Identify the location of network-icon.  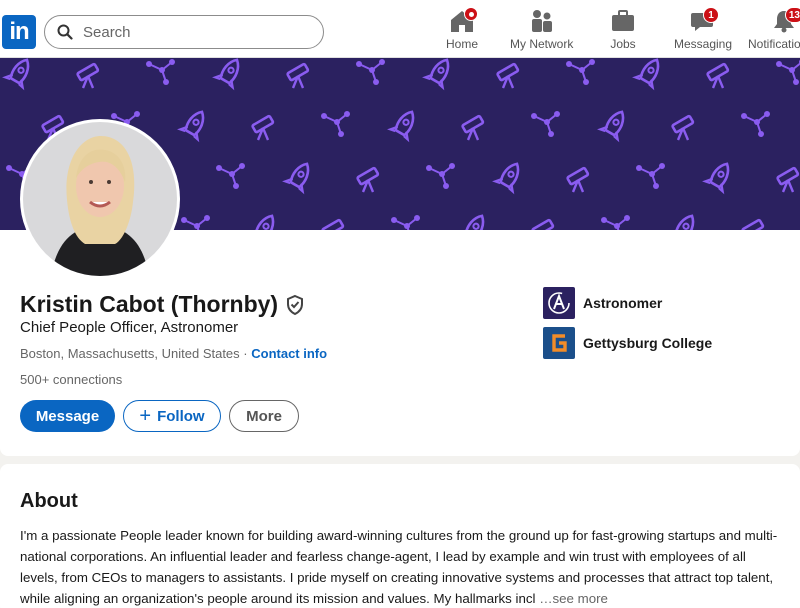
(541, 21).